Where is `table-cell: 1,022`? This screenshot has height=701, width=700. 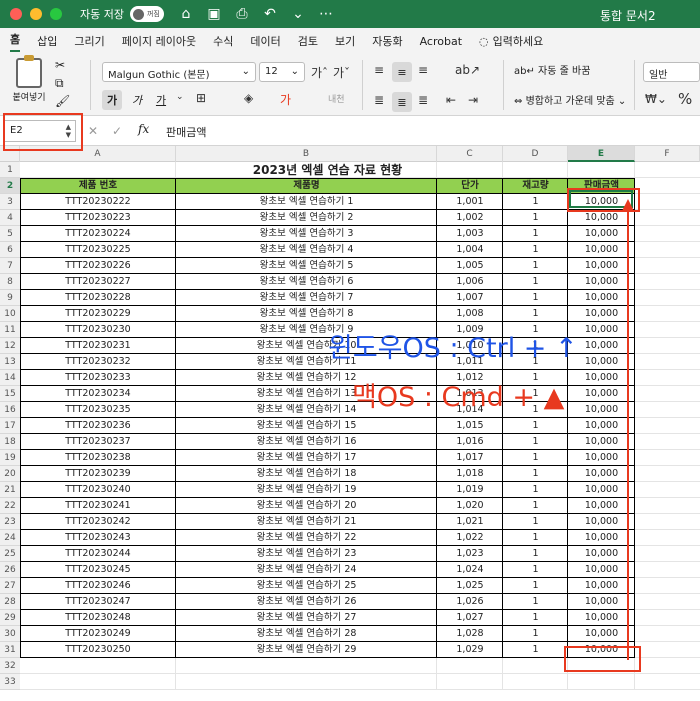
table-cell: 1,022 is located at coordinates (470, 538).